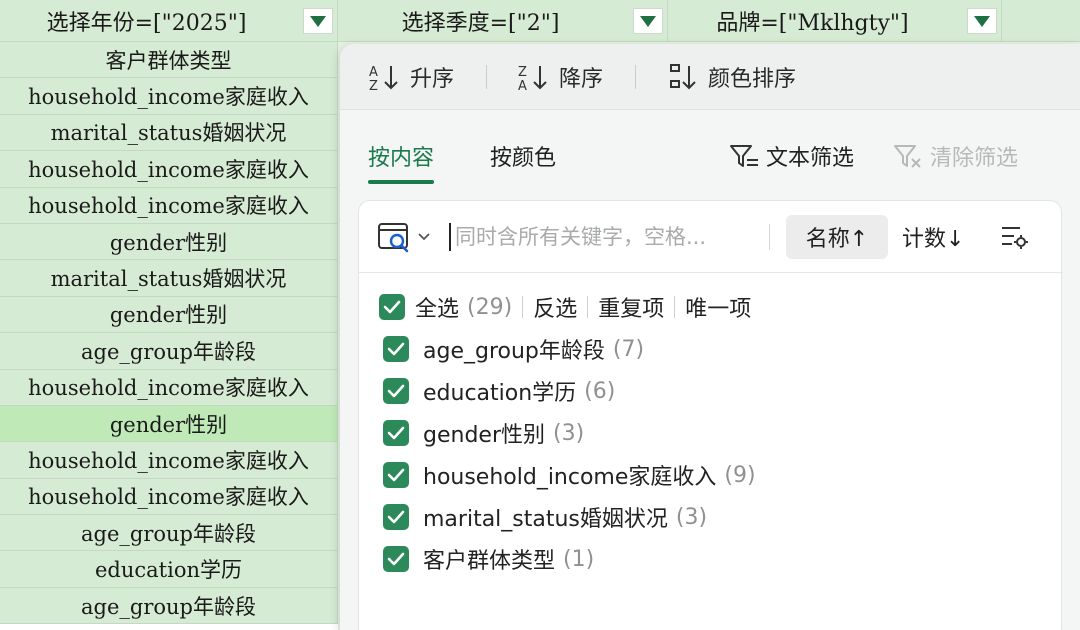  Describe the element at coordinates (560, 77) in the screenshot. I see `sort-descending-button: ZA 降序` at that location.